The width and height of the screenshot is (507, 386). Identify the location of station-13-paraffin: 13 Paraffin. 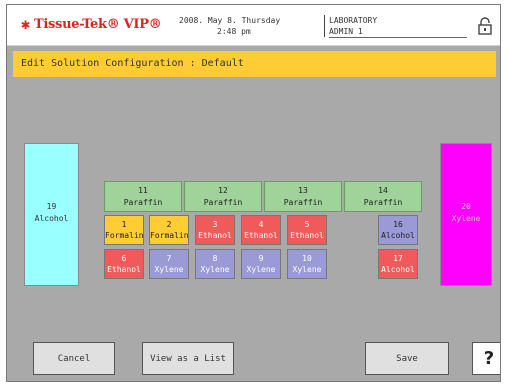
(303, 196).